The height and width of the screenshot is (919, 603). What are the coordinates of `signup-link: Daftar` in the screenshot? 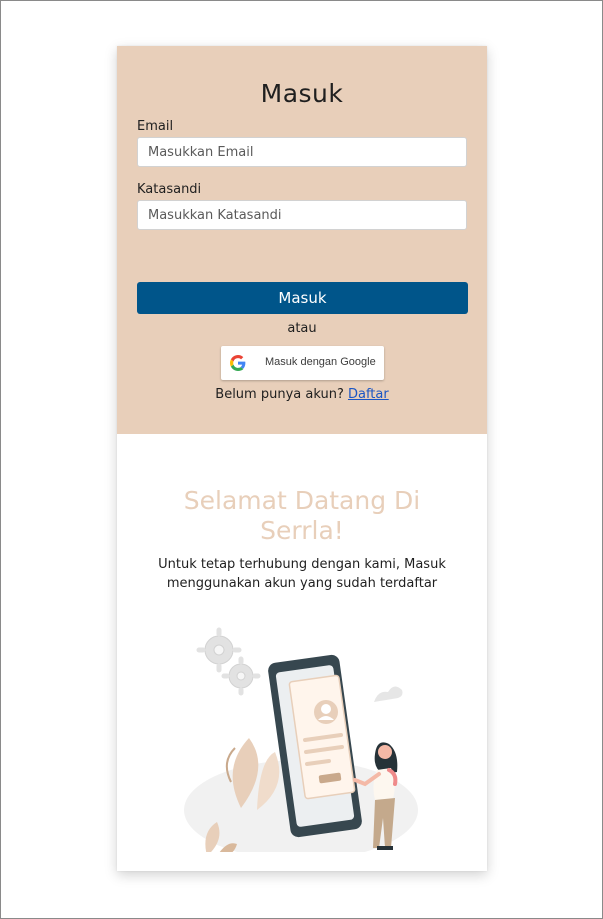 It's located at (368, 394).